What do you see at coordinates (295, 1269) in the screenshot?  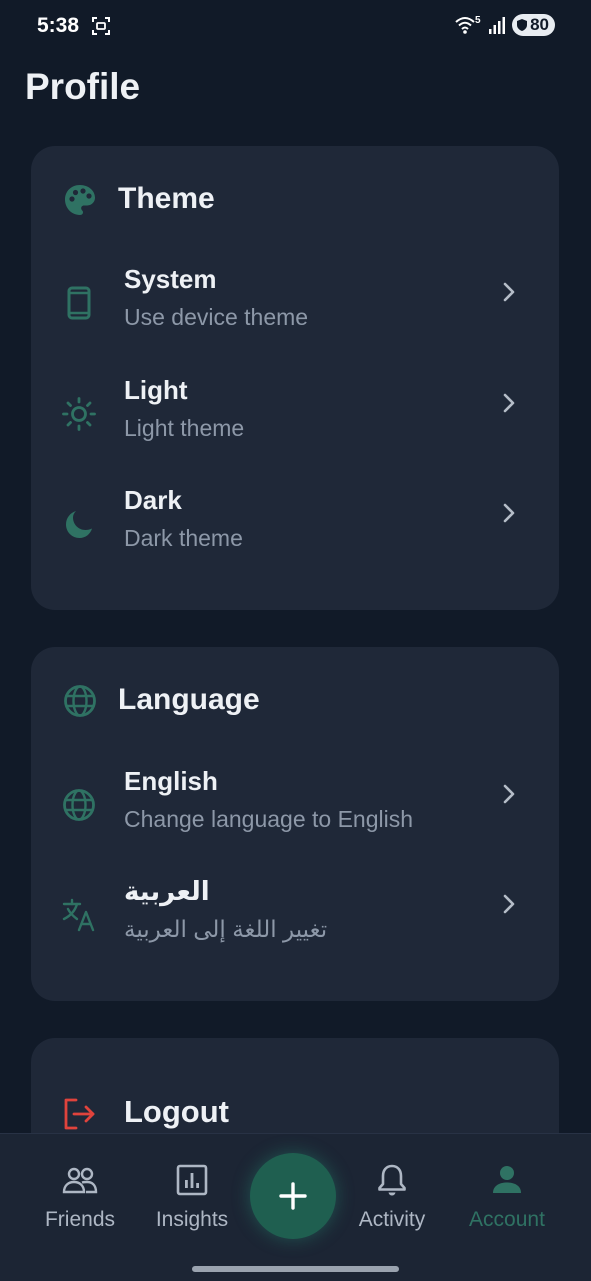 I see `home-indicator` at bounding box center [295, 1269].